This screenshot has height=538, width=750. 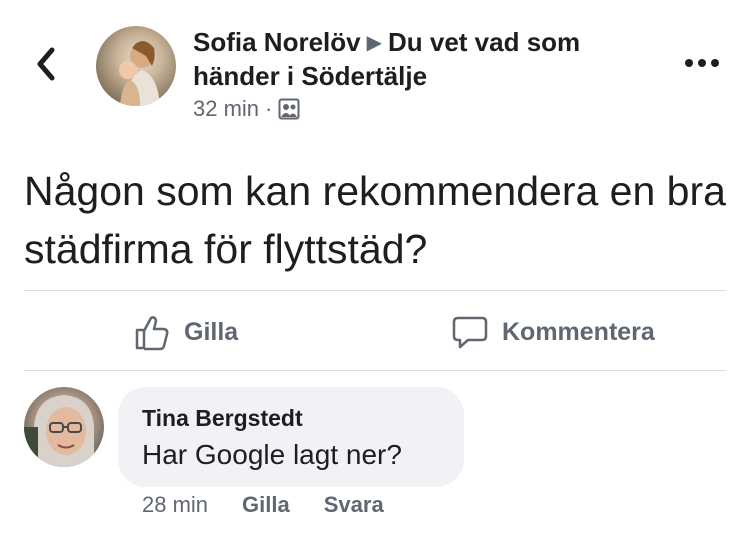 I want to click on group-audience-icon, so click(x=289, y=109).